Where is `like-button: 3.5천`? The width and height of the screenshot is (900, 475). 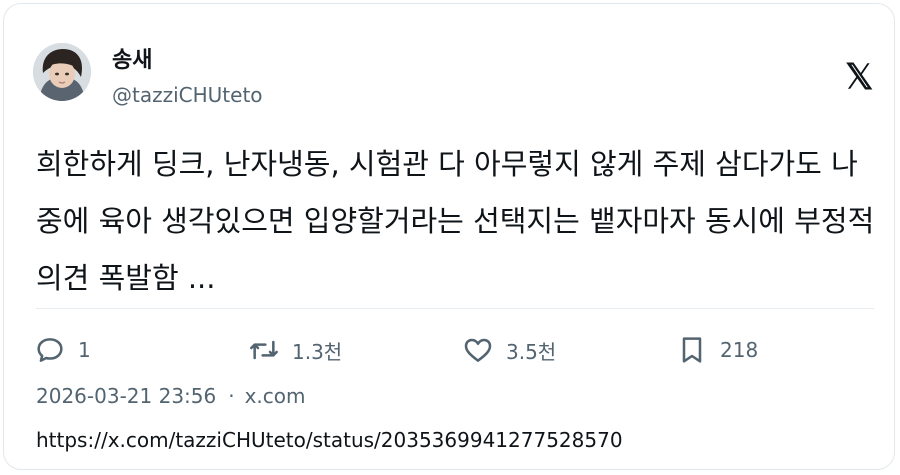 like-button: 3.5천 is located at coordinates (509, 350).